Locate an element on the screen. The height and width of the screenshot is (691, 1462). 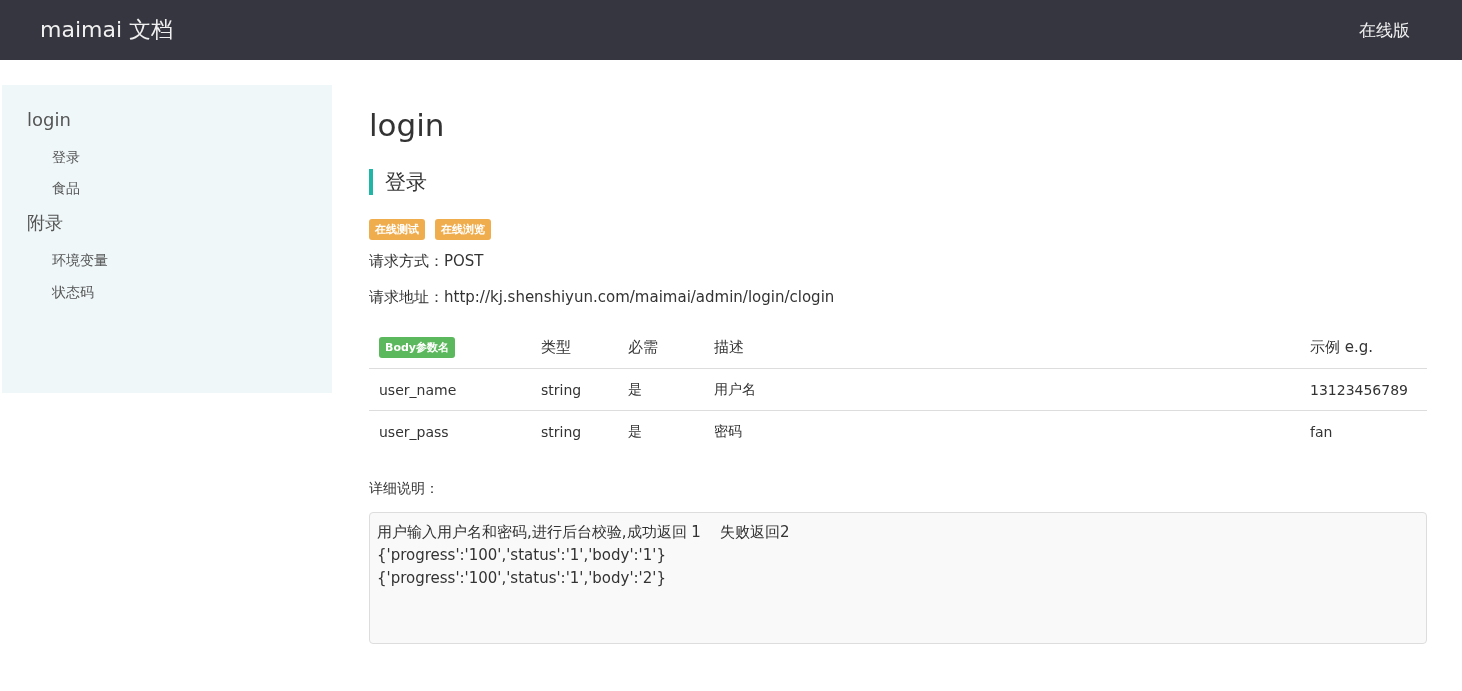
table-cell-text: fan is located at coordinates (1322, 431).